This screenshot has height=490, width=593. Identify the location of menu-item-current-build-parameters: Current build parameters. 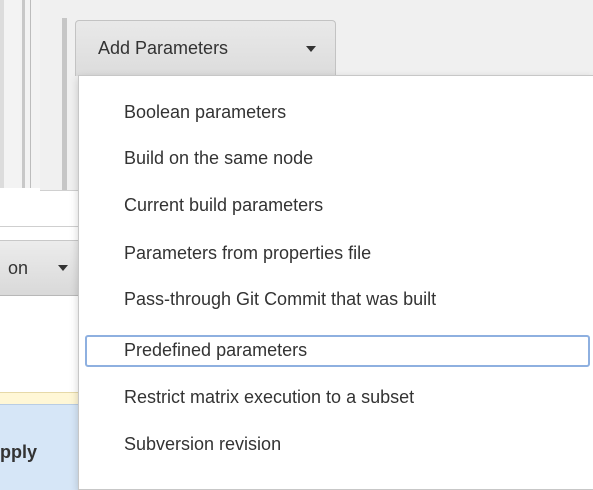
(337, 206).